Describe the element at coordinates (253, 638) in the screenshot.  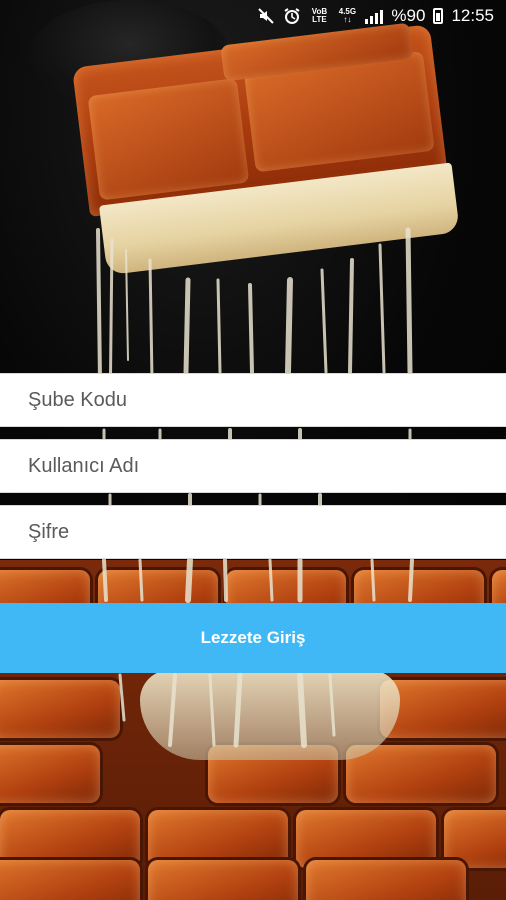
I see `login-button: Lezzete Giriş` at that location.